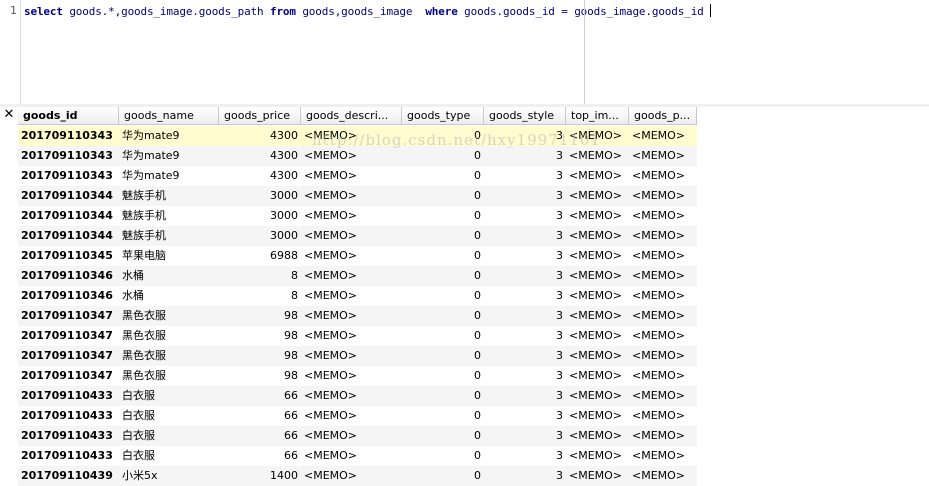  I want to click on column-header-goods-style: goods_style, so click(525, 116).